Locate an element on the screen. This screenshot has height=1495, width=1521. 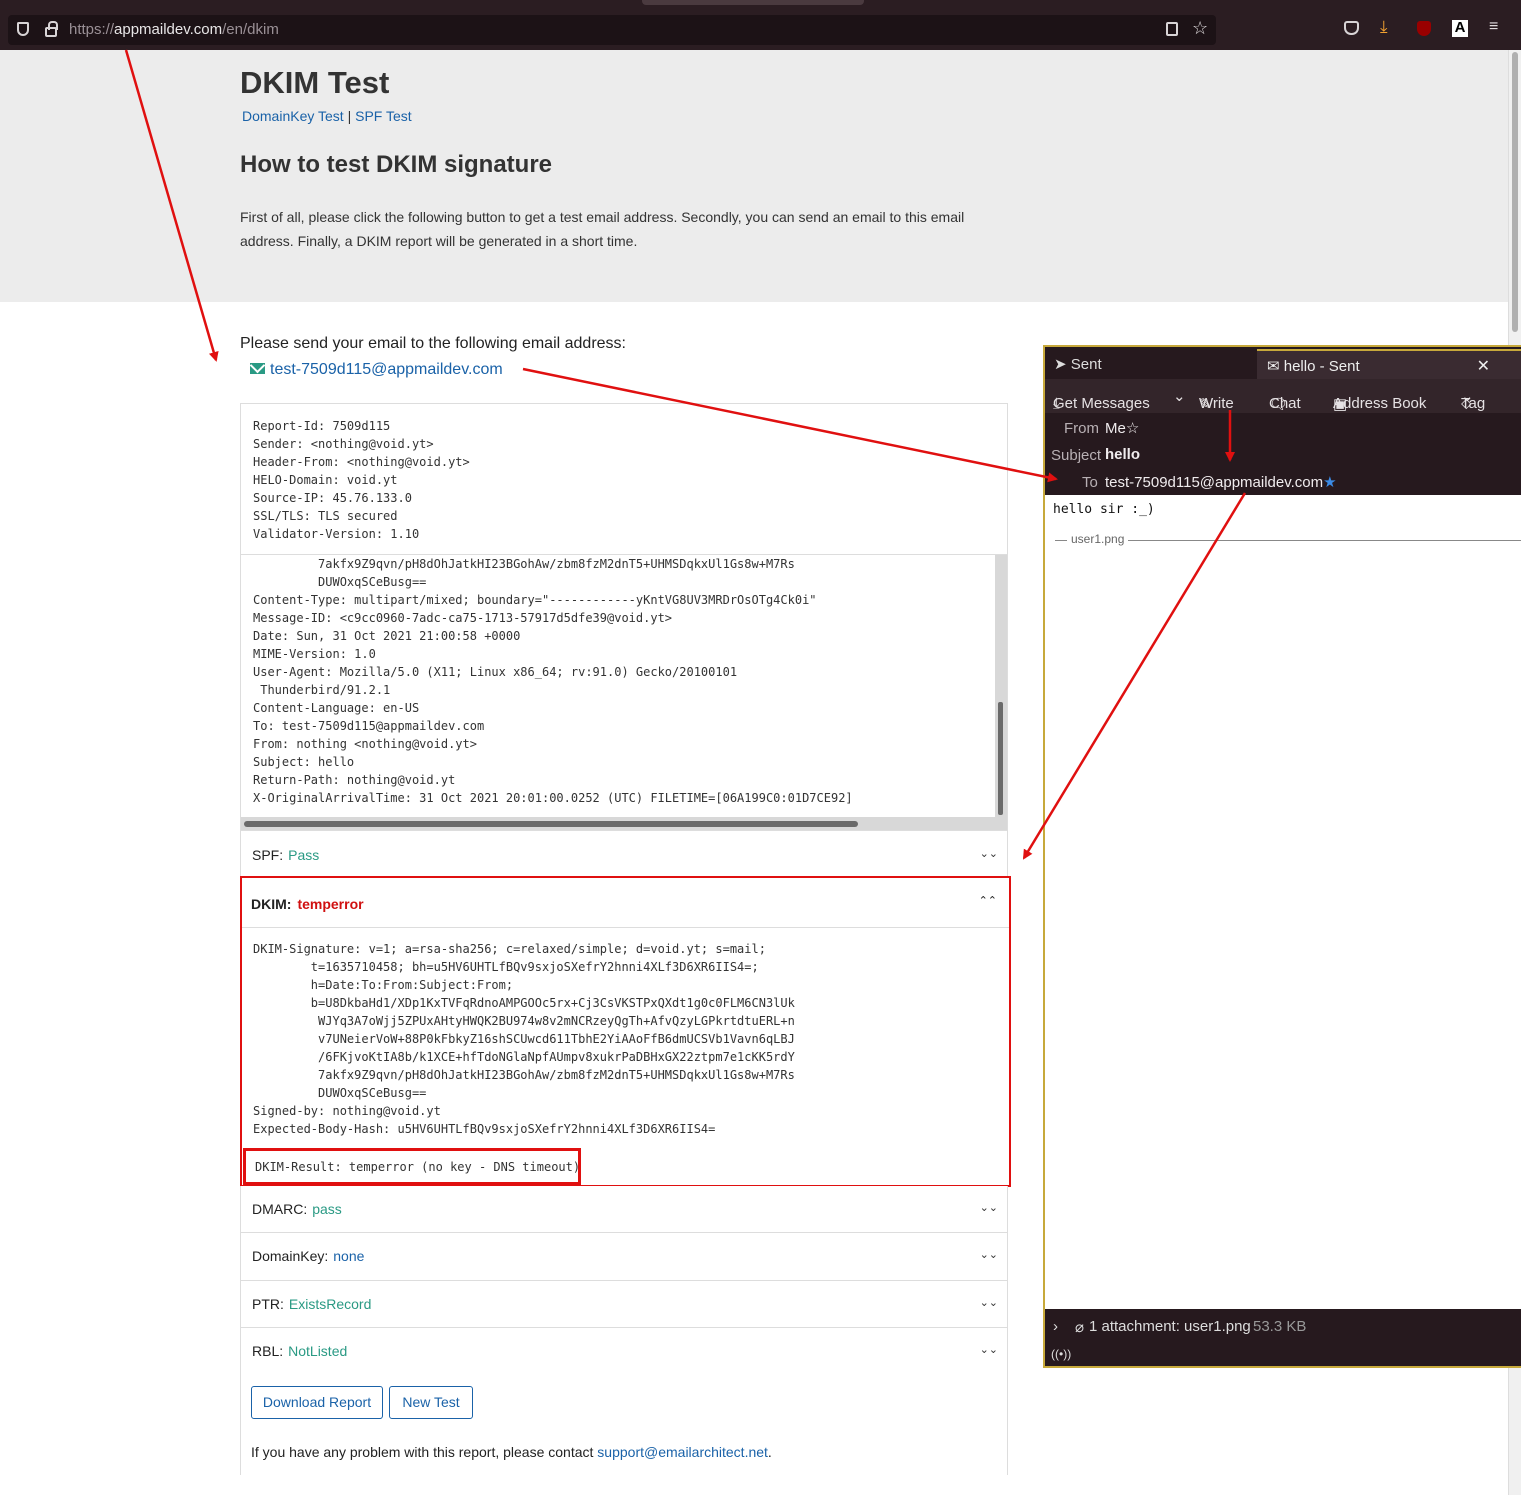
nav-links: DomainKey Test | SPF Test is located at coordinates (327, 116).